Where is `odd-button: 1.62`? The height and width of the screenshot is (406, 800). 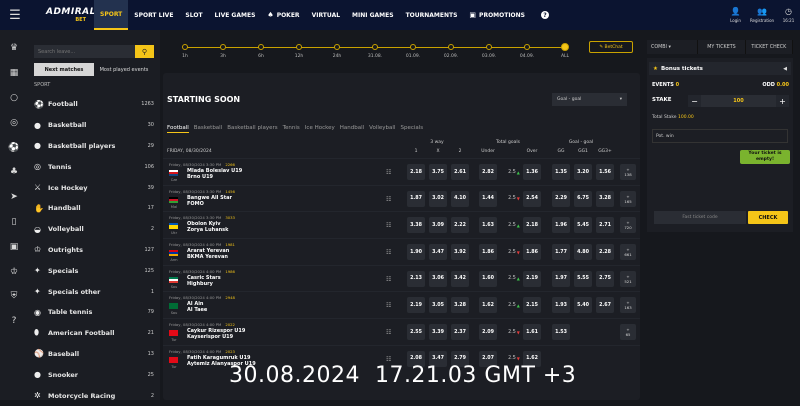 odd-button: 1.62 is located at coordinates (488, 305).